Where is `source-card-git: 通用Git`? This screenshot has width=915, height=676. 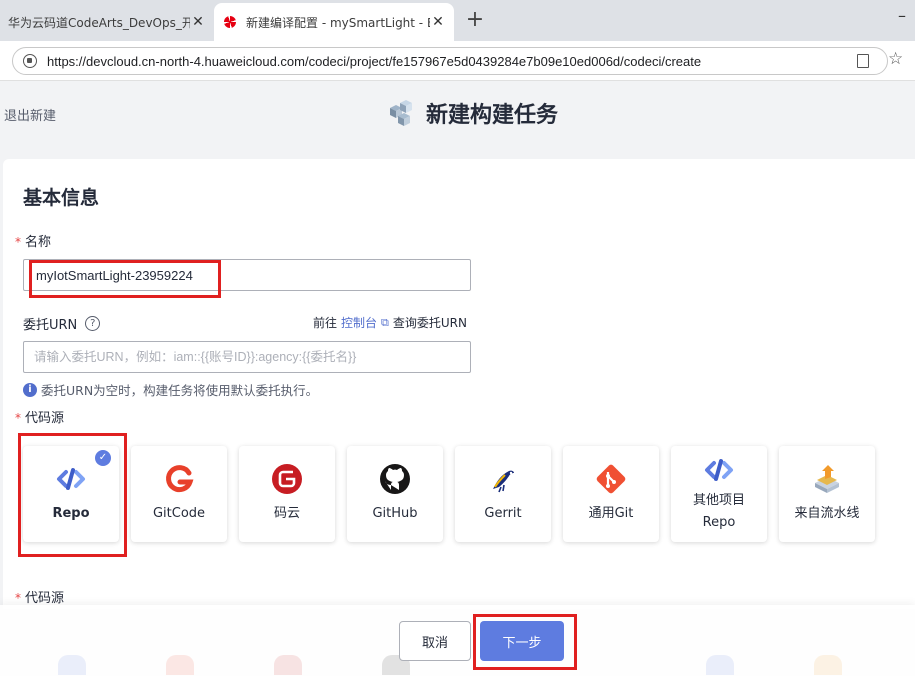 source-card-git: 通用Git is located at coordinates (611, 494).